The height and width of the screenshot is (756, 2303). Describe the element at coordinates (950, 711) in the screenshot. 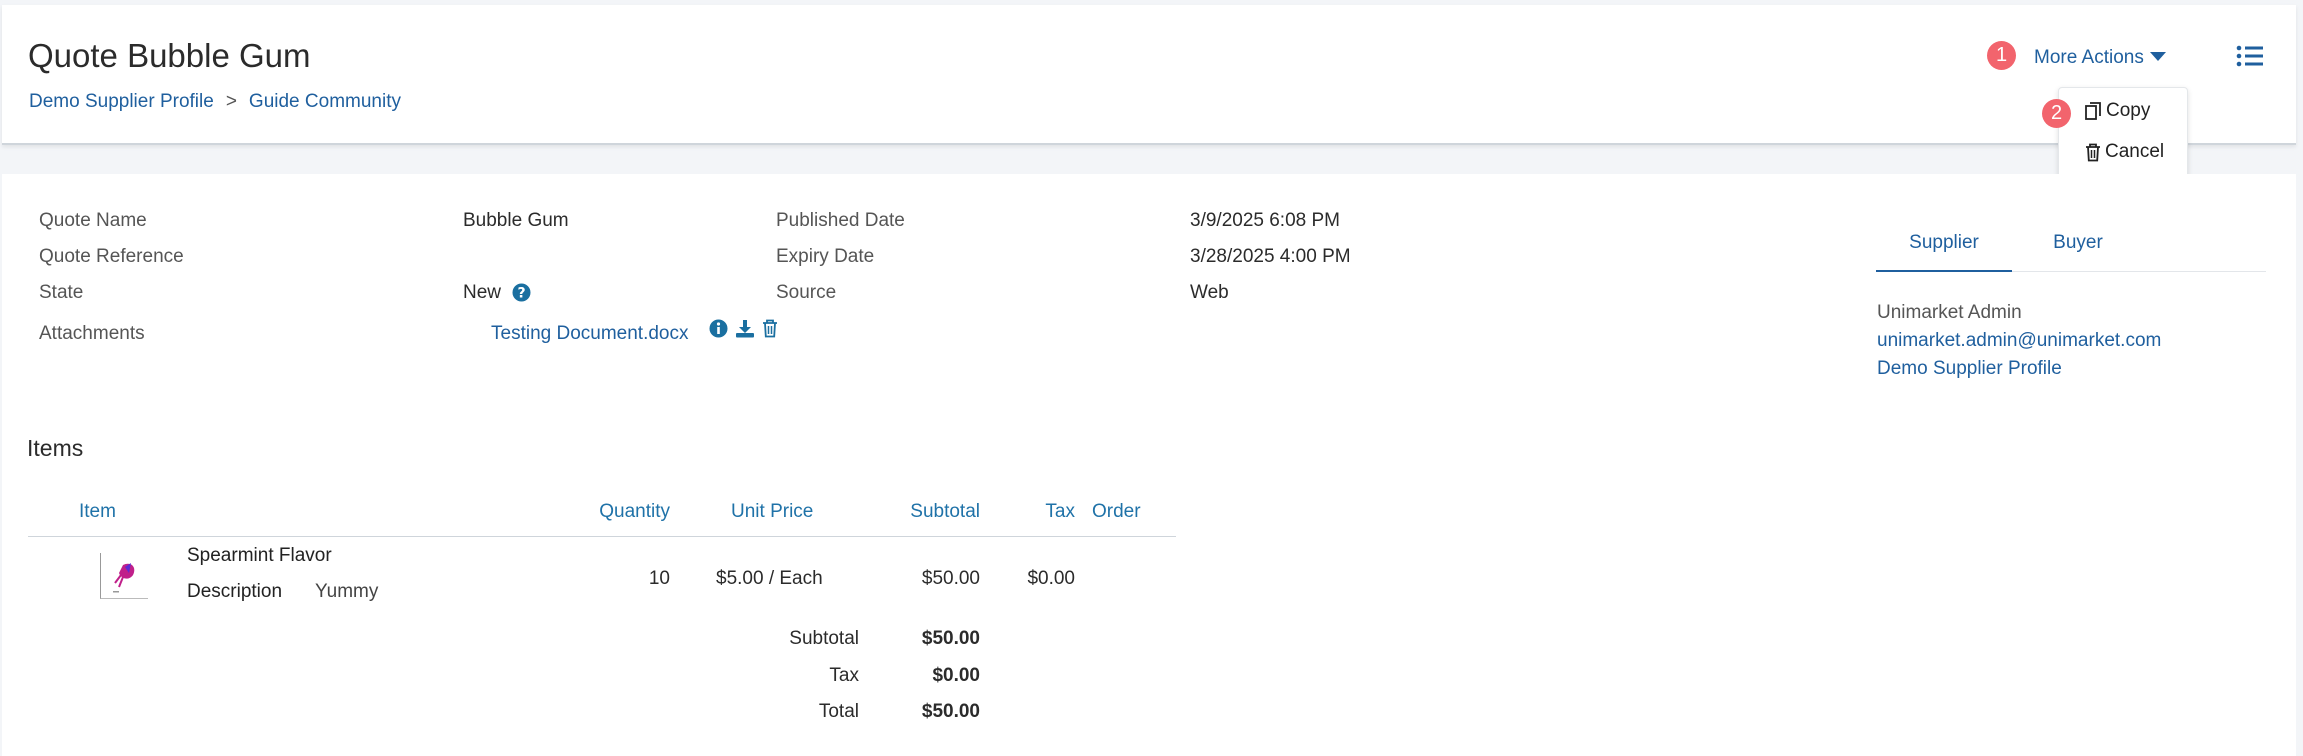

I see `totals-total-value: $50.00` at that location.